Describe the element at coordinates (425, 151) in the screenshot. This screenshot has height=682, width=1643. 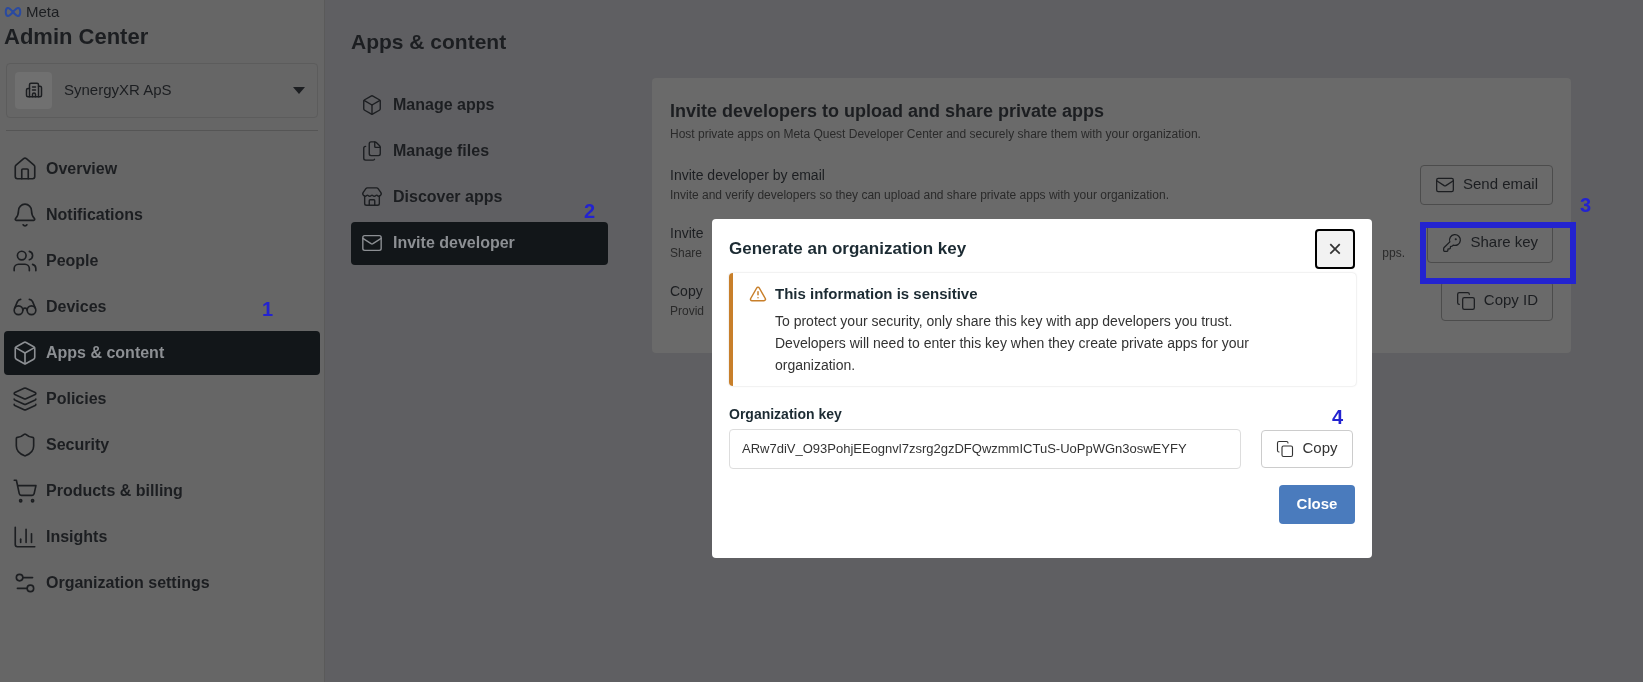
I see `subnav-item: Manage files` at that location.